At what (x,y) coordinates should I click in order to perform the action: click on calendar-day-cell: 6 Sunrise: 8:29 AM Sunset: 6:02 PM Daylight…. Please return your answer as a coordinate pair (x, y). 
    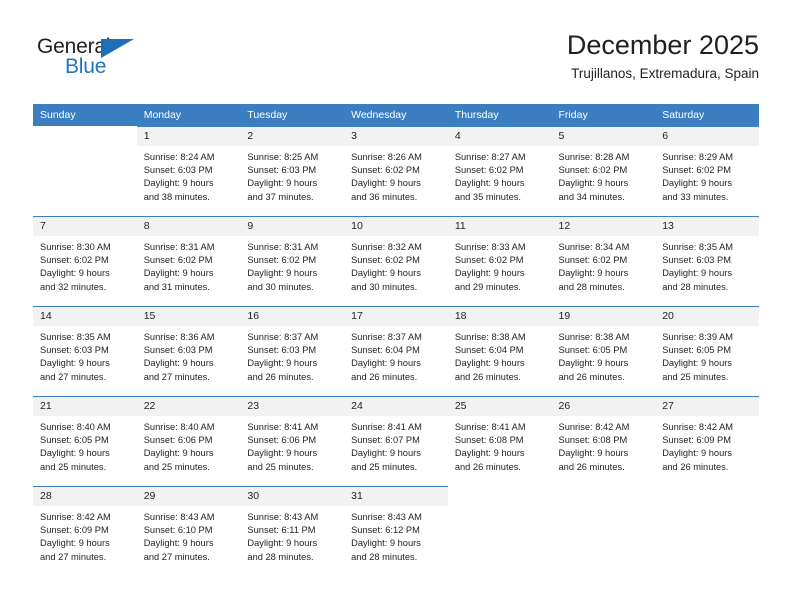
    Looking at the image, I should click on (707, 171).